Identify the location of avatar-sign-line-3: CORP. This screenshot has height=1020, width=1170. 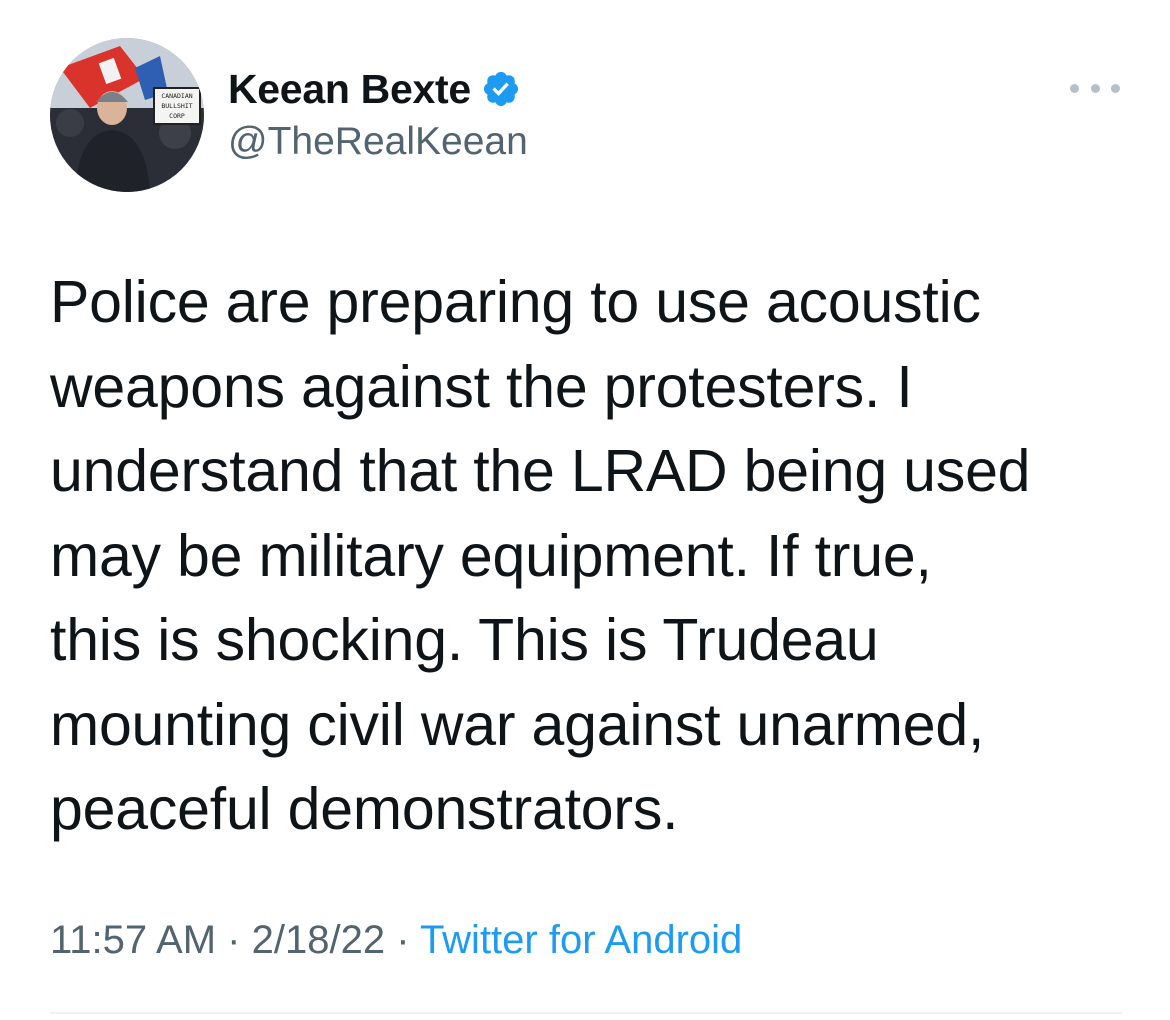
(177, 116).